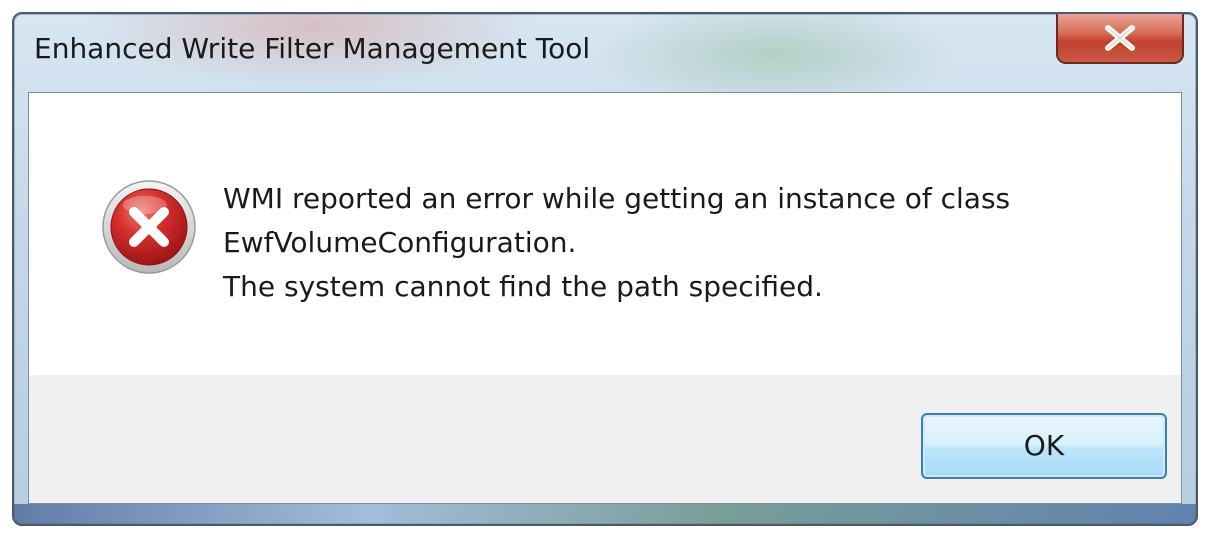 Image resolution: width=1210 pixels, height=536 pixels. I want to click on error-x-icon, so click(149, 227).